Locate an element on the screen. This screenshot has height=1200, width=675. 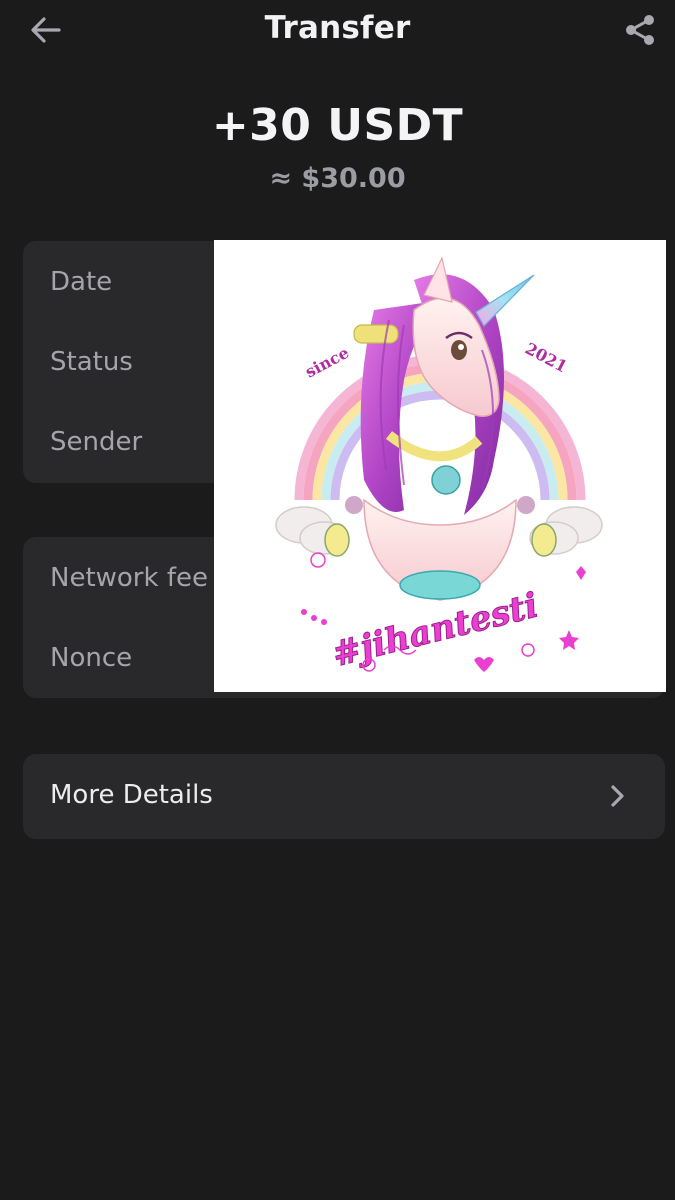
page-title: Transfer is located at coordinates (337, 28).